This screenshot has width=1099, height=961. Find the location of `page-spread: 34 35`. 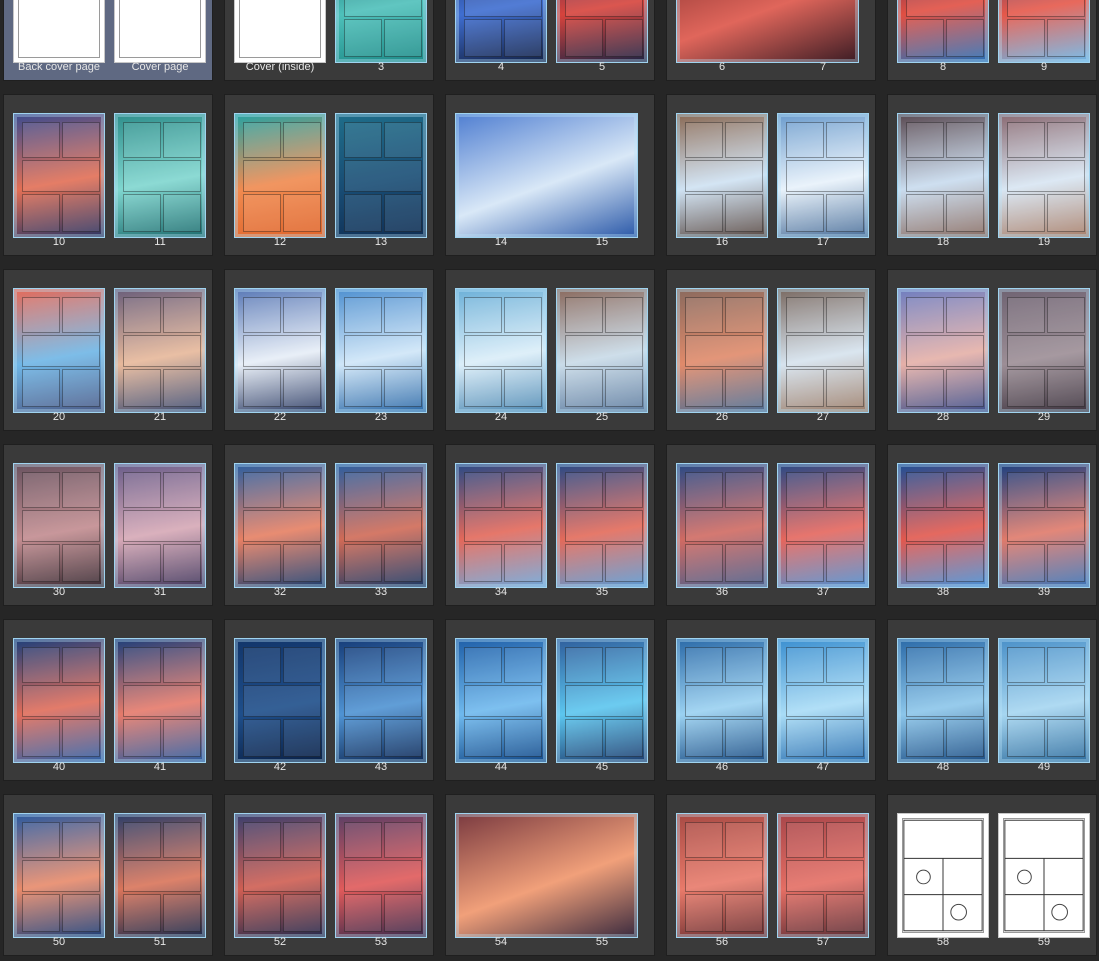

page-spread: 34 35 is located at coordinates (550, 525).